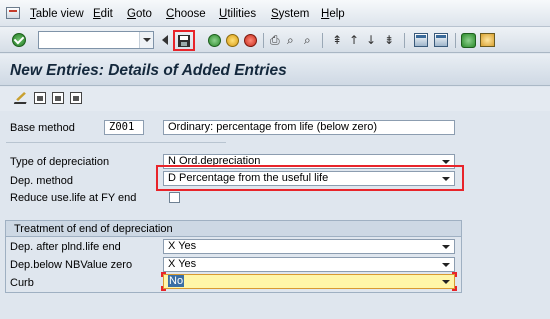 This screenshot has width=550, height=319. What do you see at coordinates (309, 246) in the screenshot?
I see `dep-after-planned-life-dropdown: X Yes` at bounding box center [309, 246].